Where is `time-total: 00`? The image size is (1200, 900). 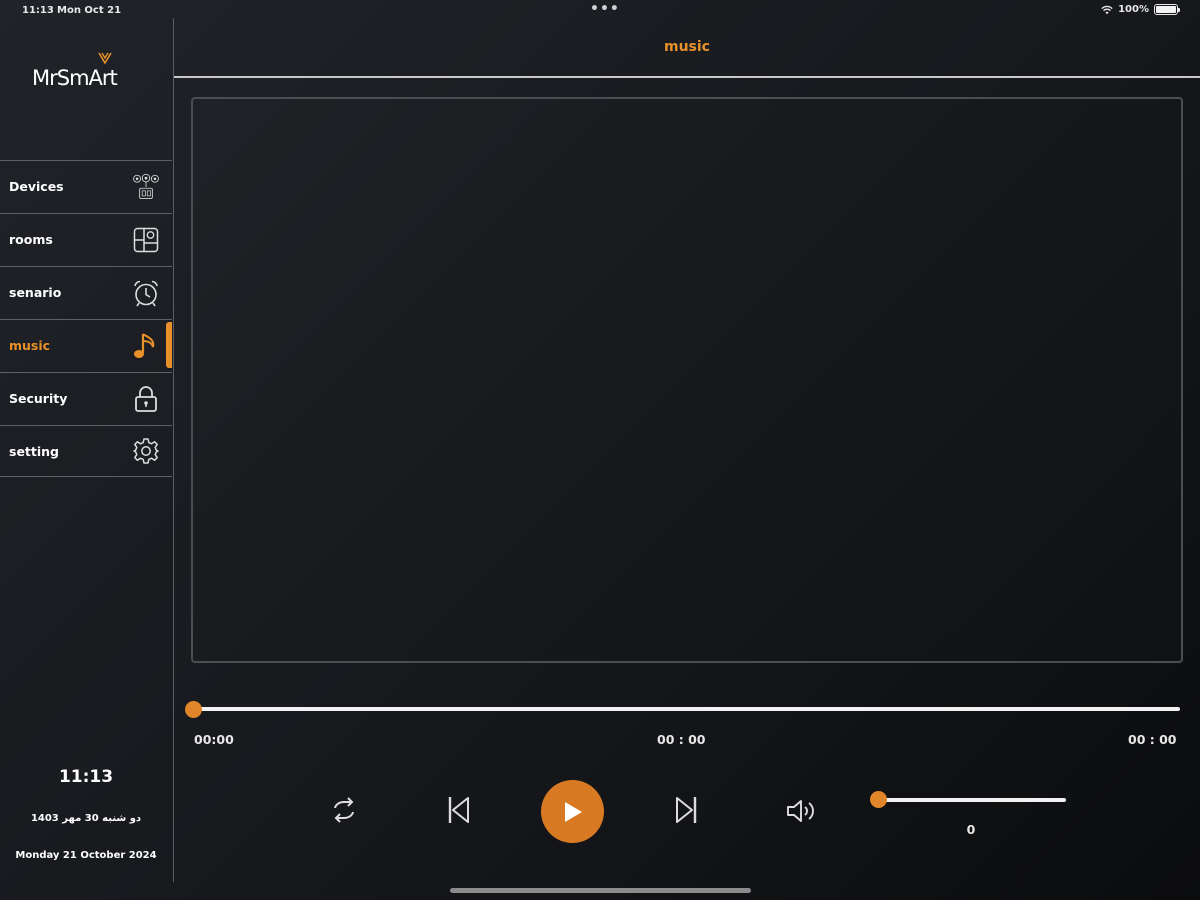 time-total: 00 is located at coordinates (1152, 739).